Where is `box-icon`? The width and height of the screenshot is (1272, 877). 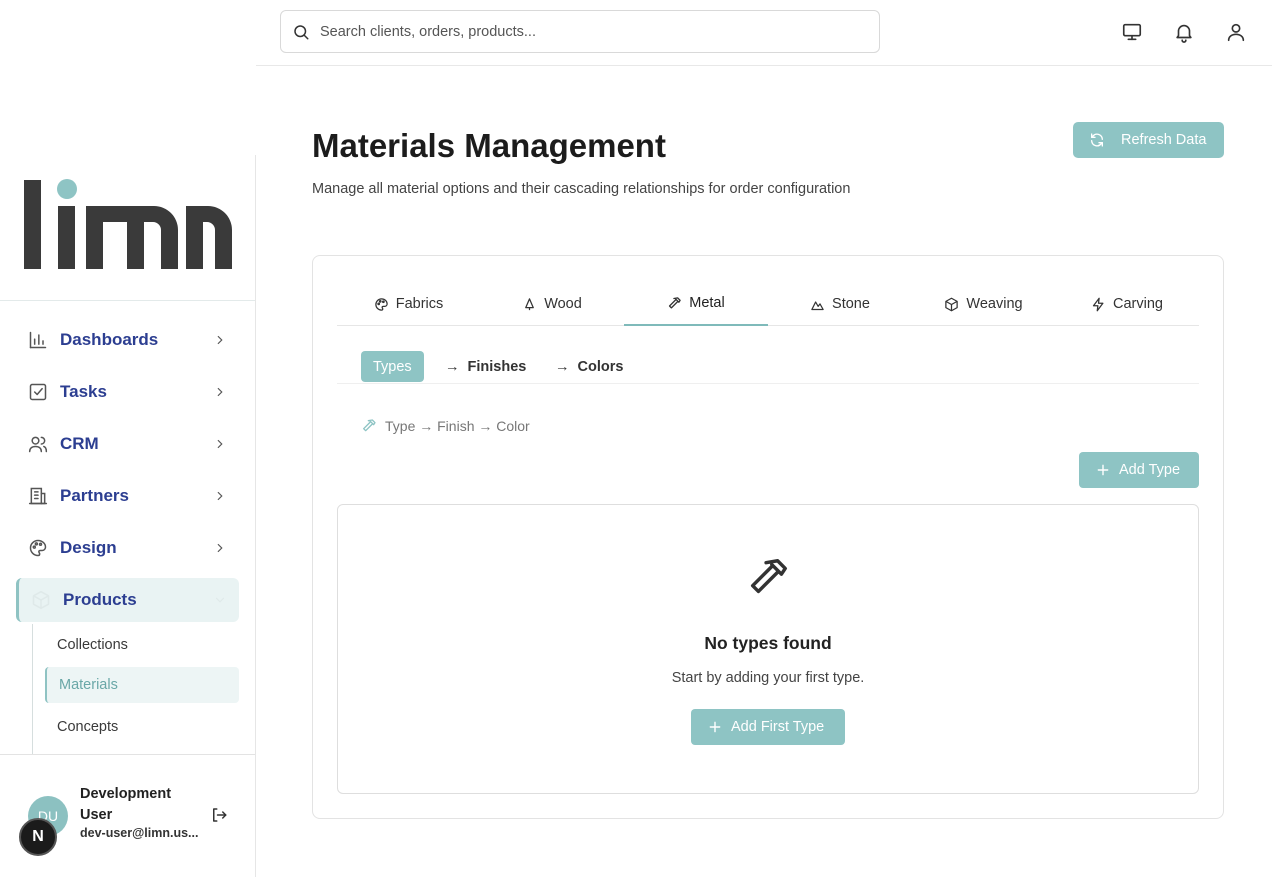 box-icon is located at coordinates (41, 600).